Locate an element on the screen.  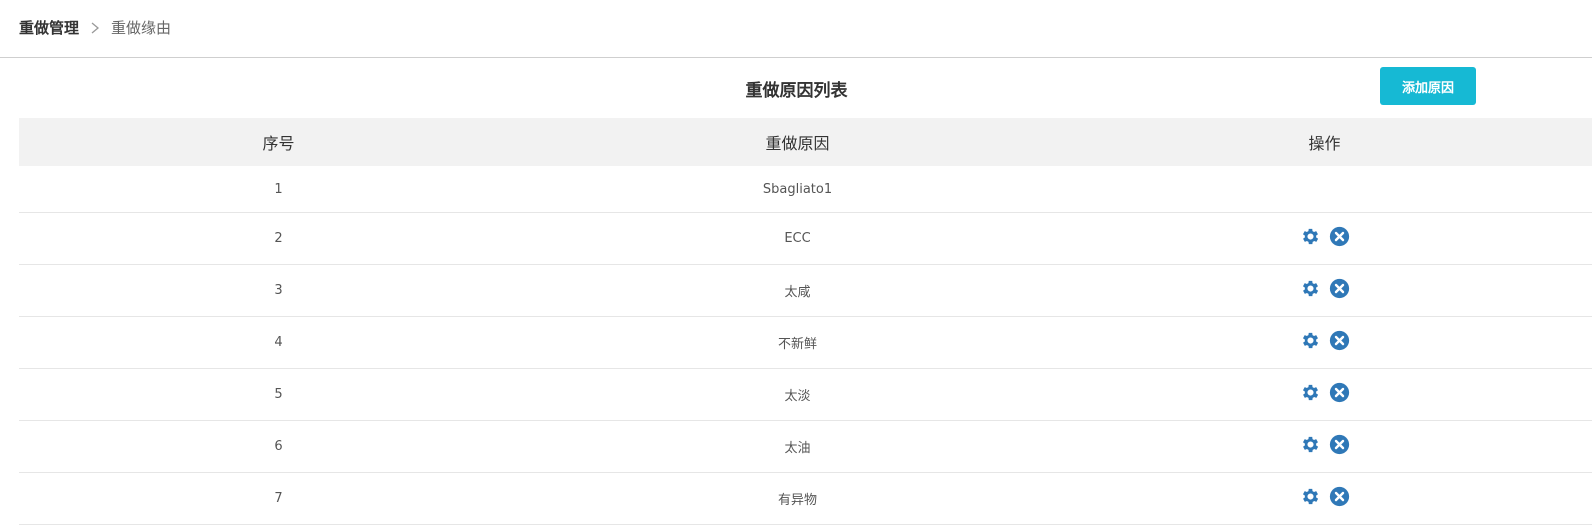
row-reason: ECC is located at coordinates (797, 238).